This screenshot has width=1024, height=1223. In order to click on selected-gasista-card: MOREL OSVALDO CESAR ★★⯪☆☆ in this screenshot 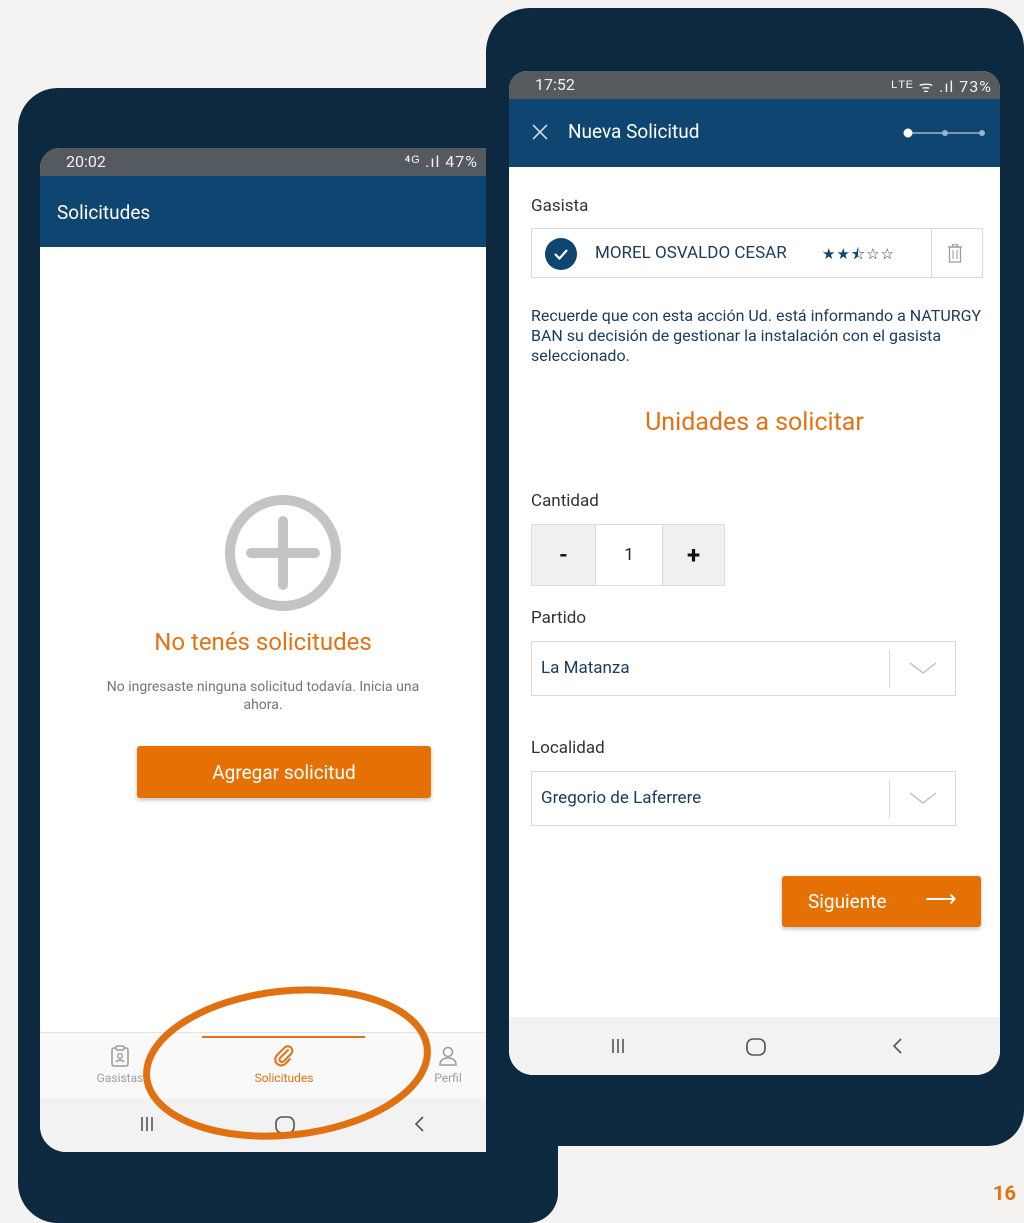, I will do `click(757, 253)`.